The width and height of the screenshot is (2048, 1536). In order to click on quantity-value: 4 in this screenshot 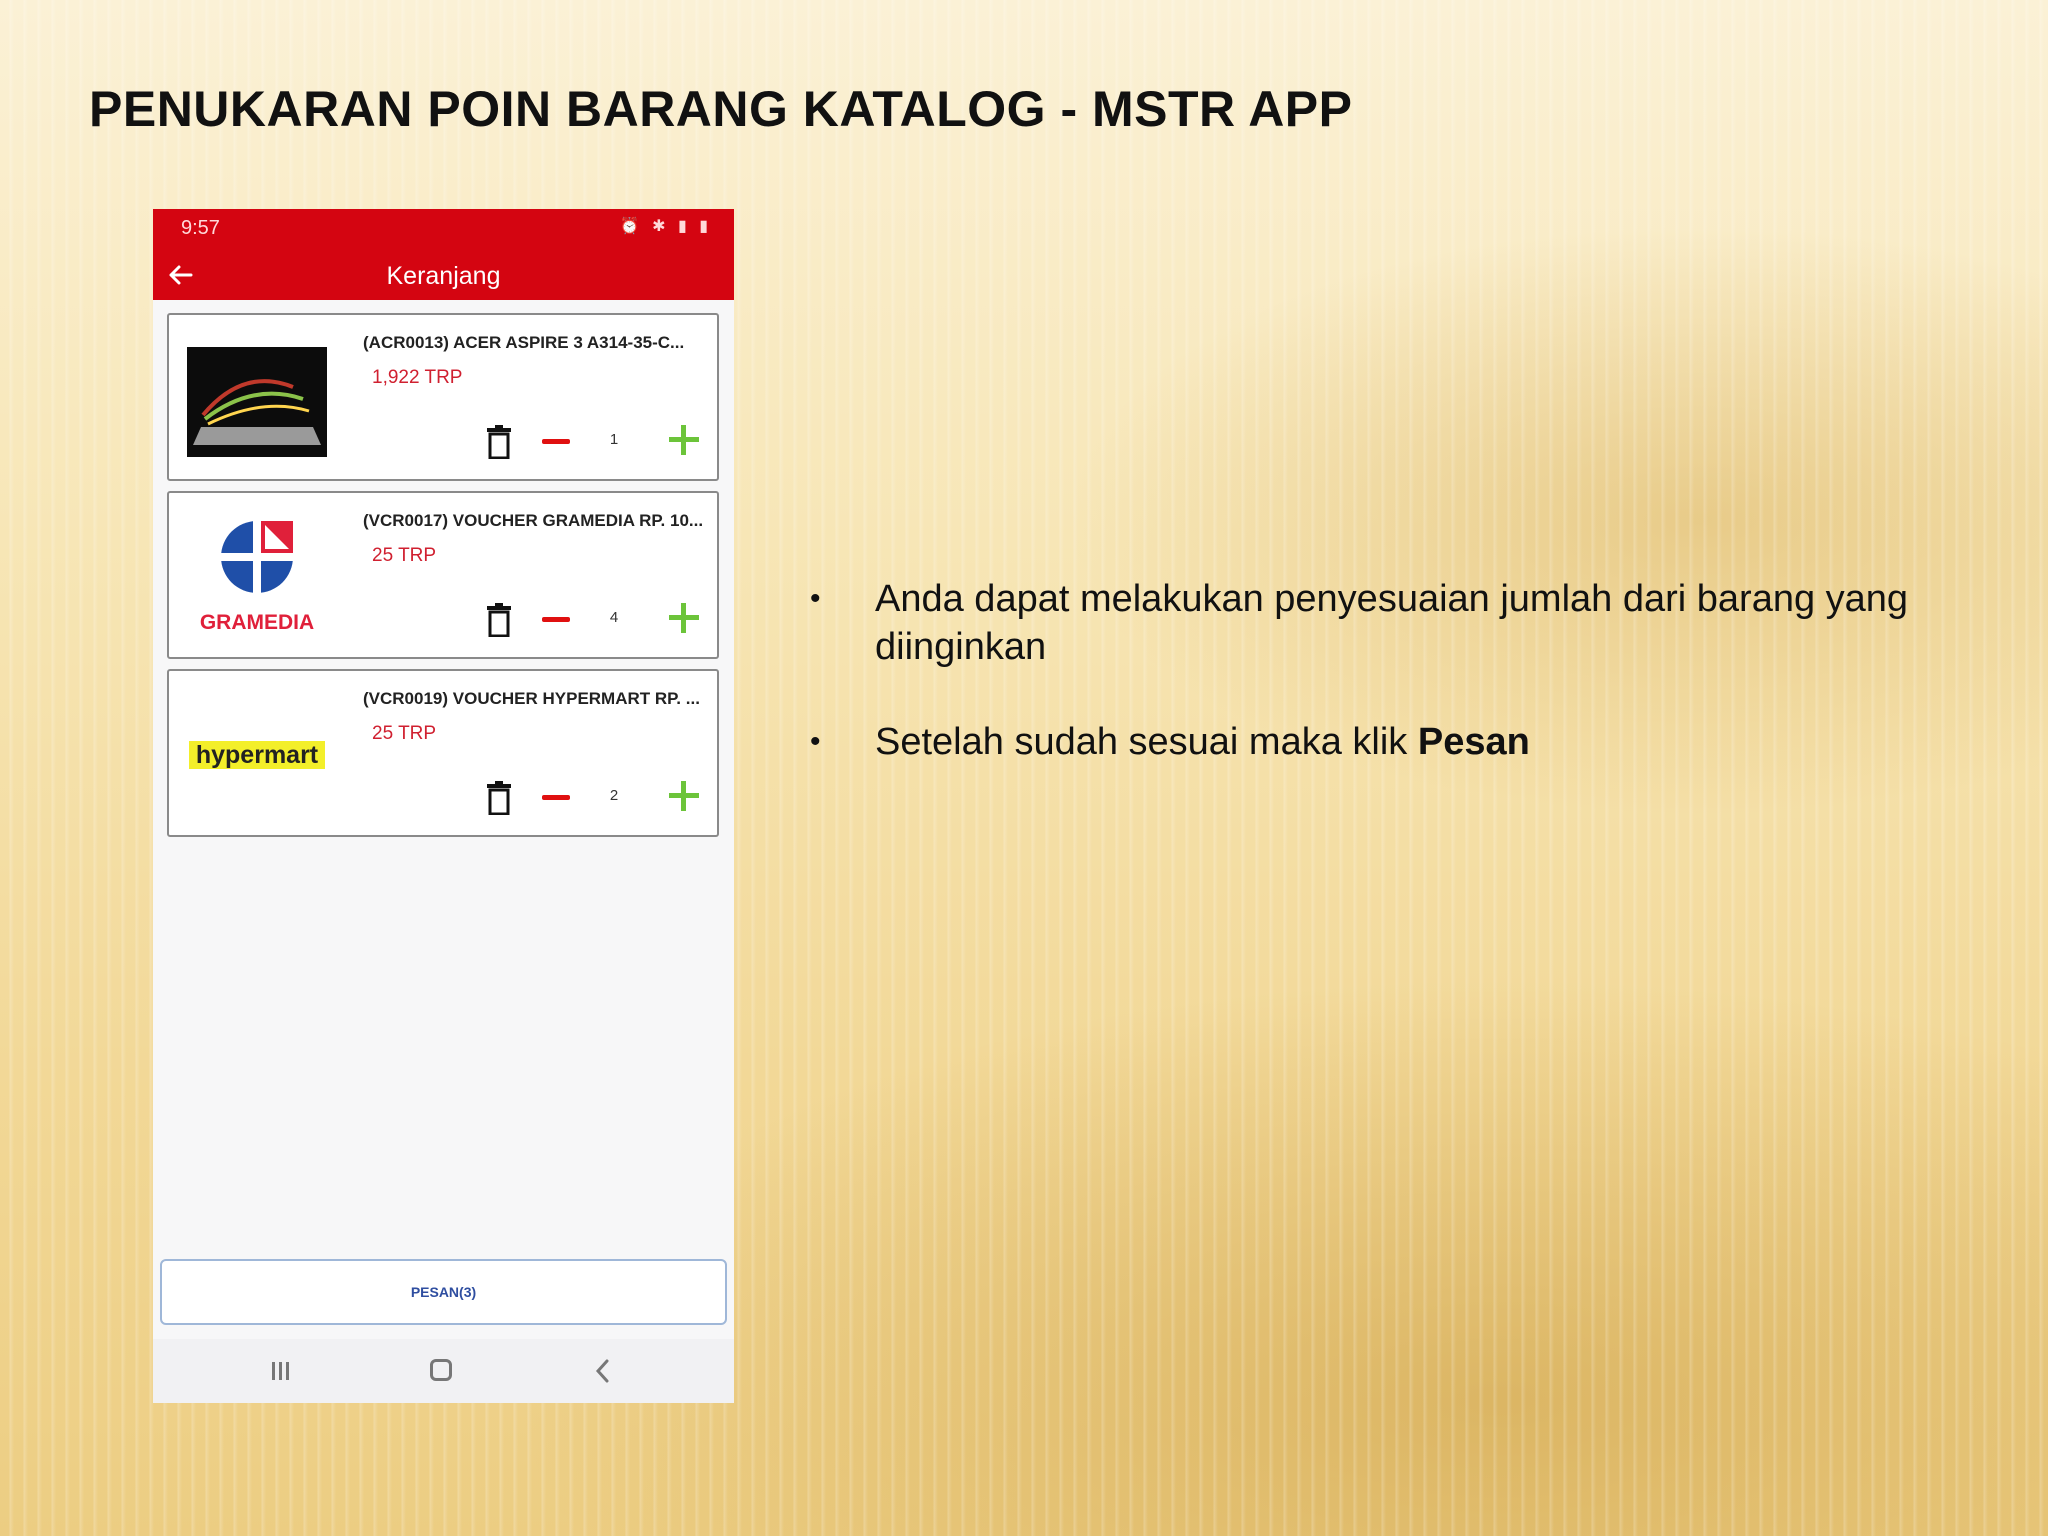, I will do `click(614, 617)`.